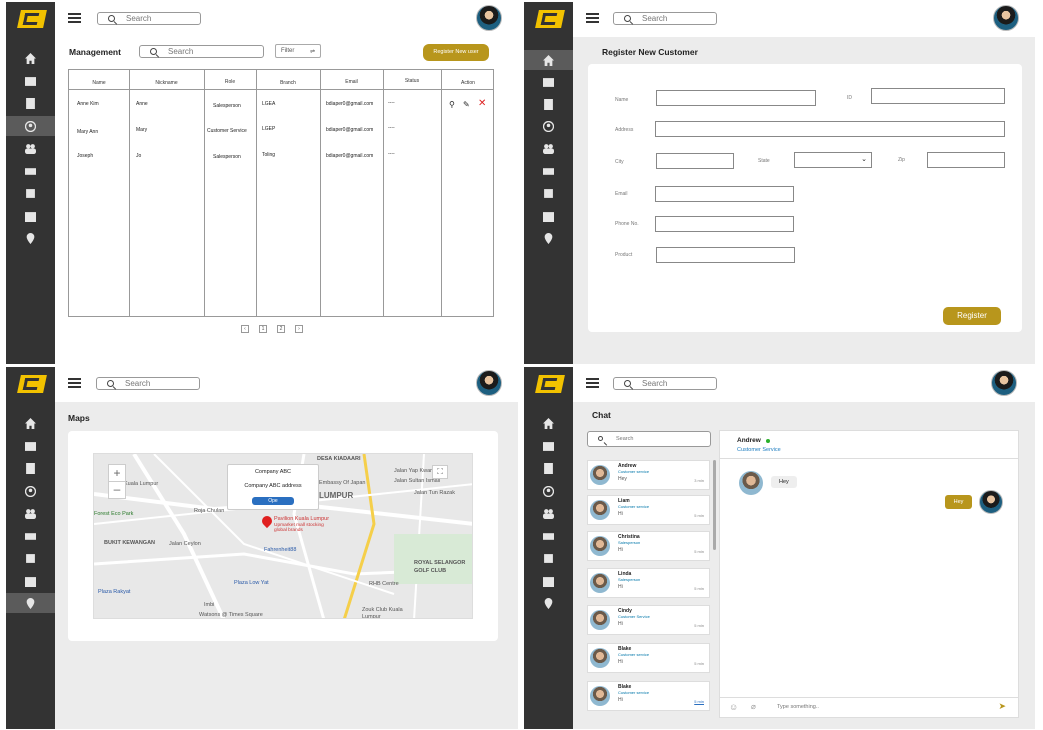 This screenshot has width=1043, height=730. What do you see at coordinates (648, 583) in the screenshot?
I see `contact-item: Linda Salesperson Hi 5 min` at bounding box center [648, 583].